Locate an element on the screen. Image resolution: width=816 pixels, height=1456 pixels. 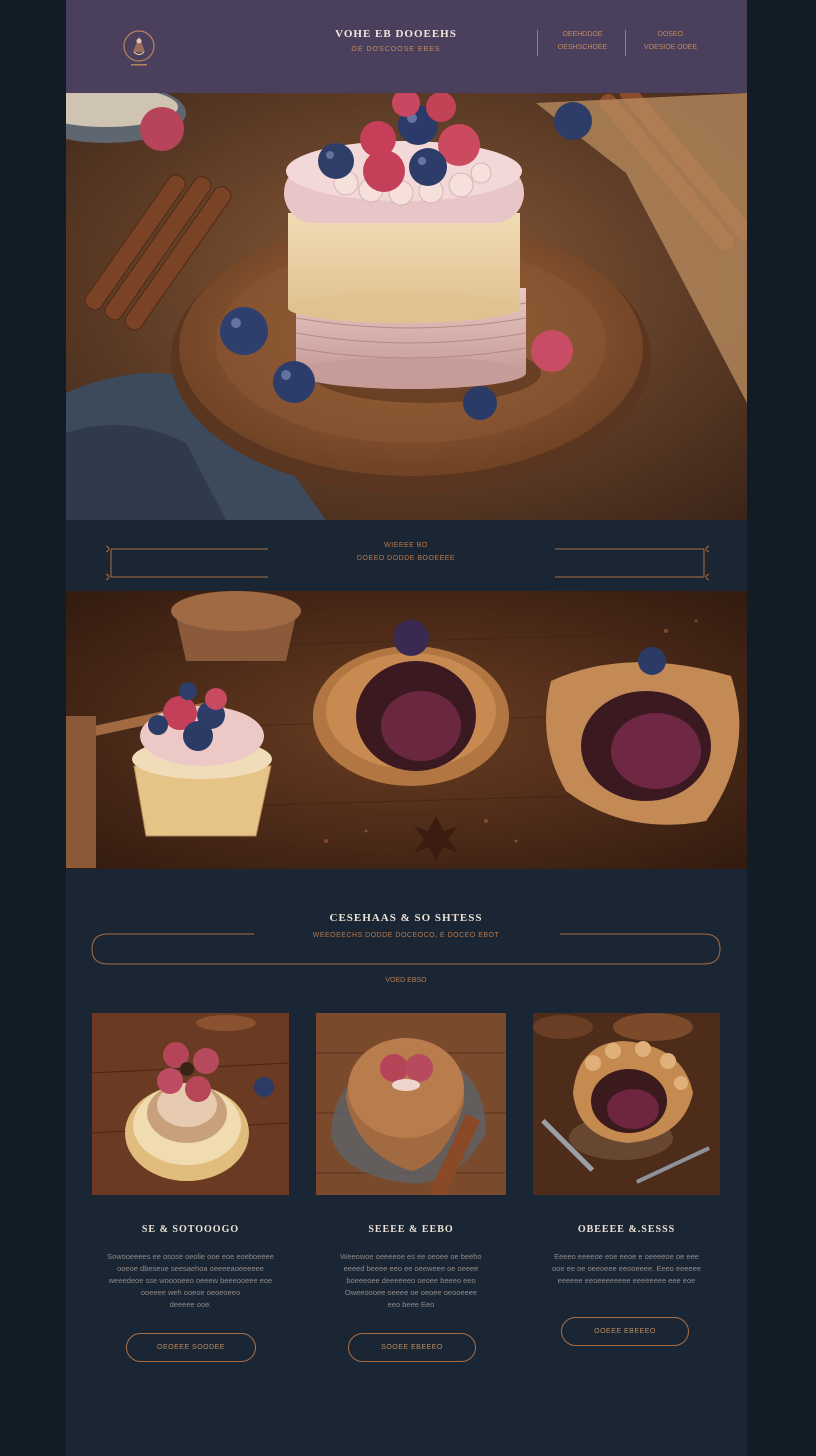
card-3-desc-line: ooe ee oe oeeoeee eeooeeee. Eeeo eeeeee is located at coordinates (626, 1268).